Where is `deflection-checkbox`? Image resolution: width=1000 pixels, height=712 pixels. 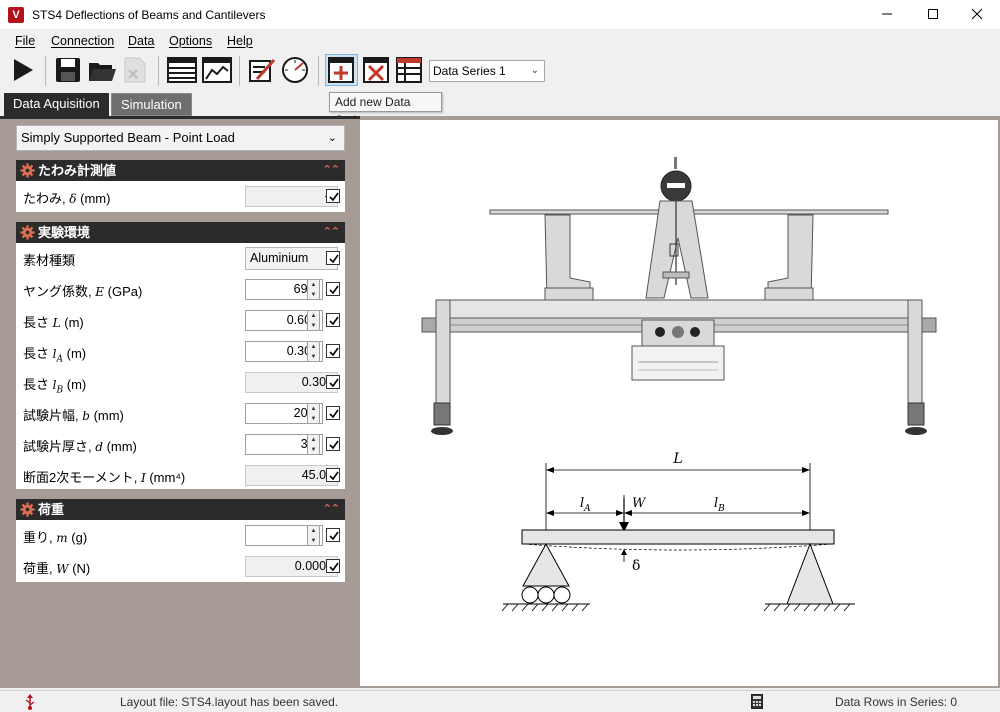 deflection-checkbox is located at coordinates (333, 196).